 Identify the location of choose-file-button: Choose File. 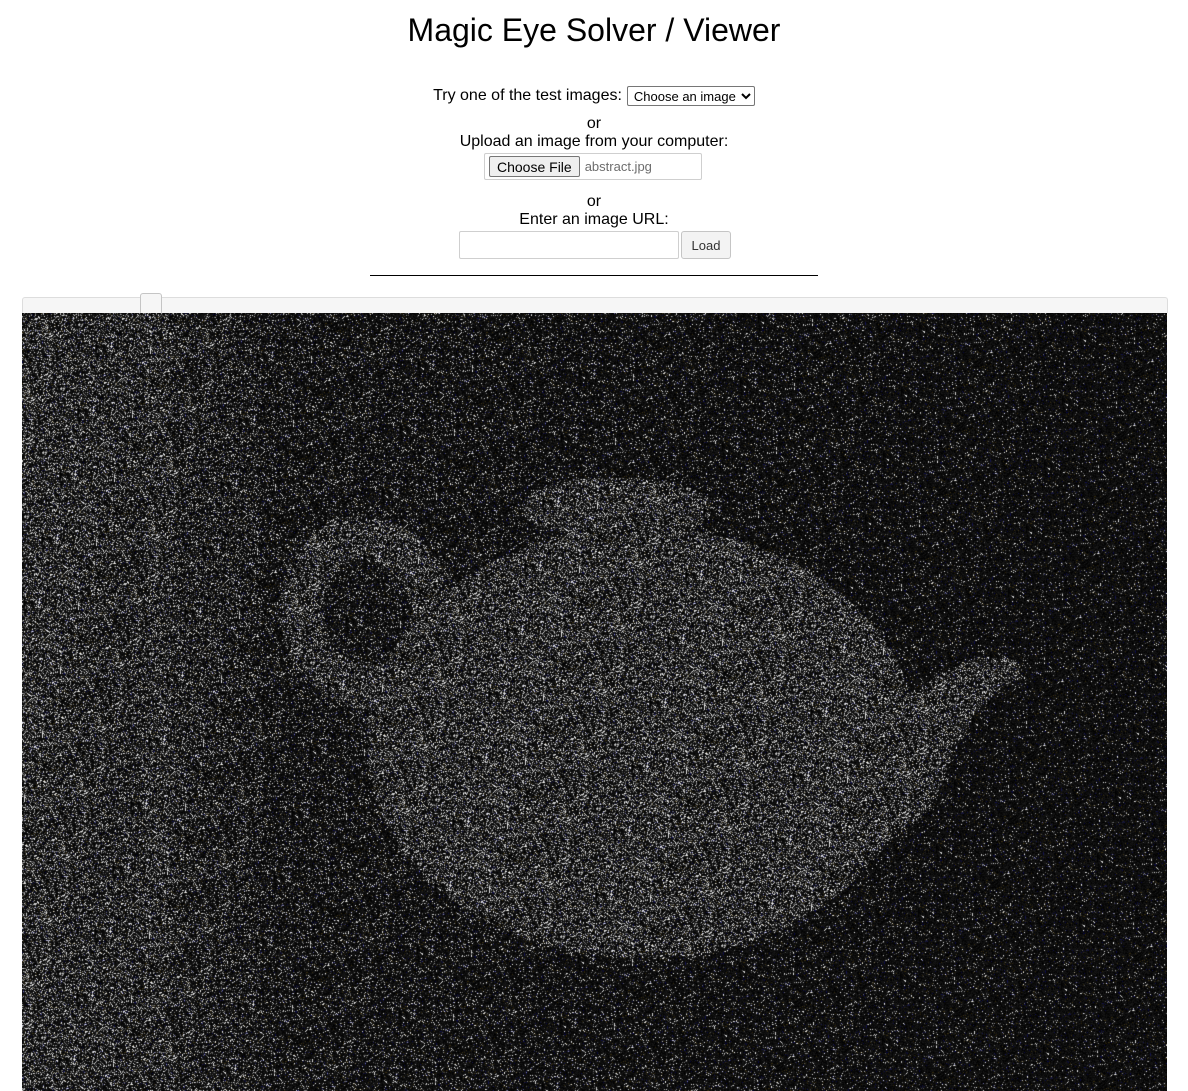
(534, 166).